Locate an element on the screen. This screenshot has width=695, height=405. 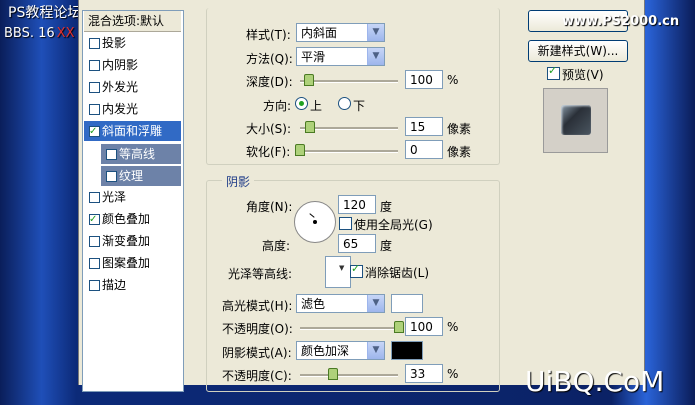
soften-label: 软化(F): is located at coordinates (268, 152).